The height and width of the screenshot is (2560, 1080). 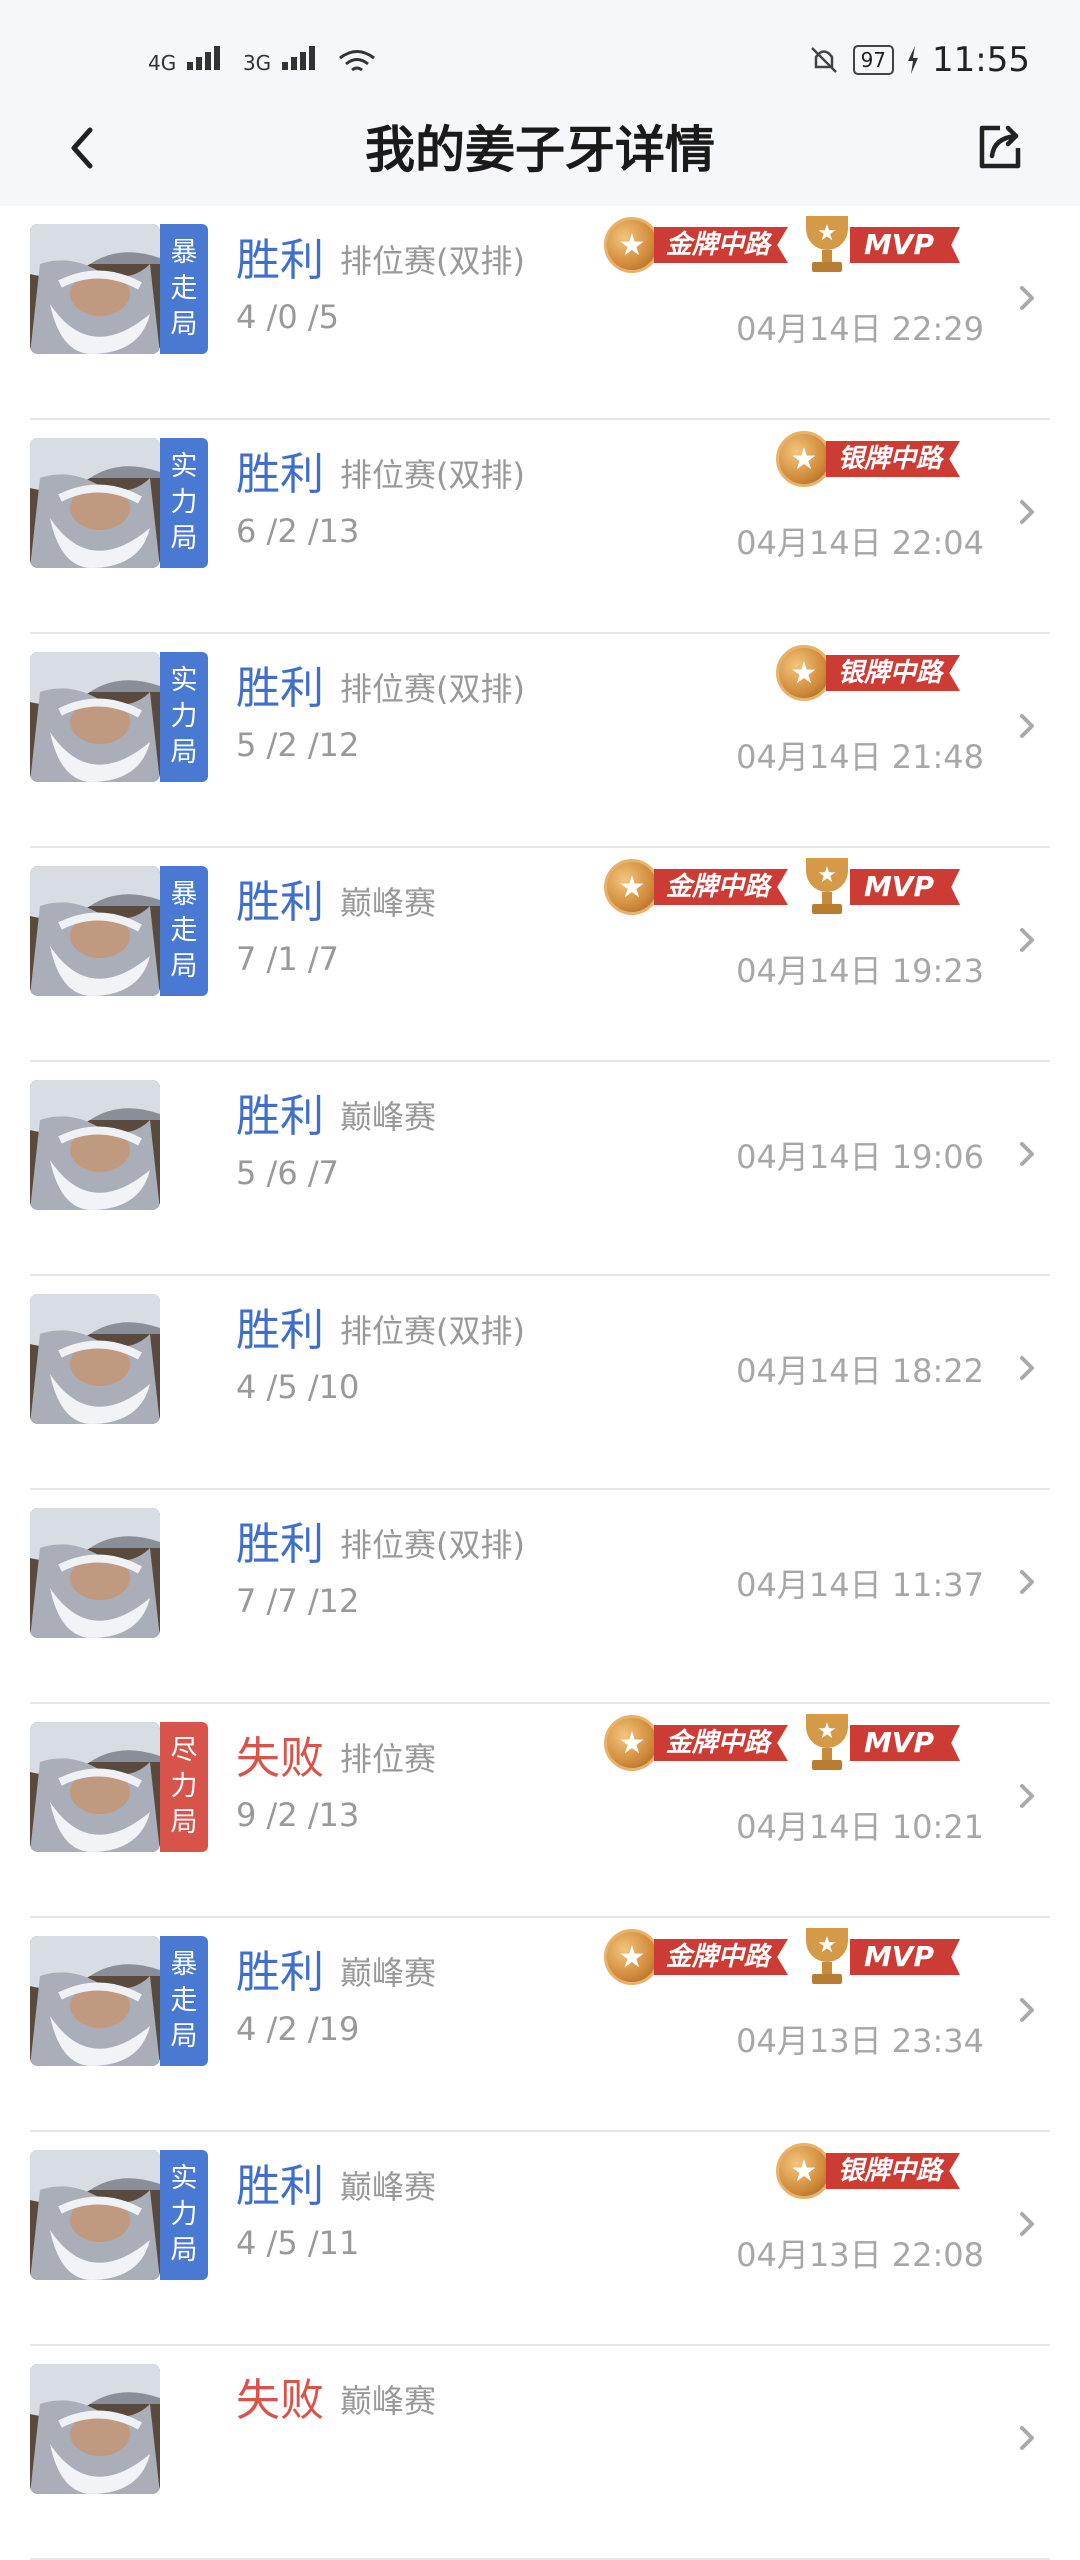 I want to click on network-indicators: 4G 3G, so click(x=262, y=60).